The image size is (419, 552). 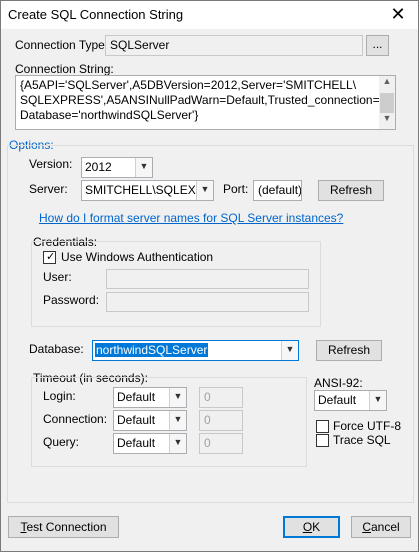 What do you see at coordinates (367, 426) in the screenshot?
I see `force-utf8-label: Force UTF-8` at bounding box center [367, 426].